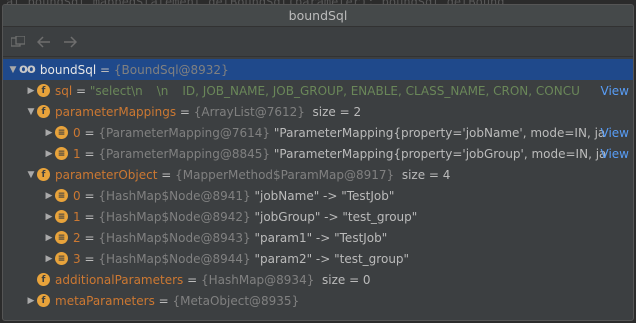  Describe the element at coordinates (106, 174) in the screenshot. I see `var-name: parameterObject` at that location.